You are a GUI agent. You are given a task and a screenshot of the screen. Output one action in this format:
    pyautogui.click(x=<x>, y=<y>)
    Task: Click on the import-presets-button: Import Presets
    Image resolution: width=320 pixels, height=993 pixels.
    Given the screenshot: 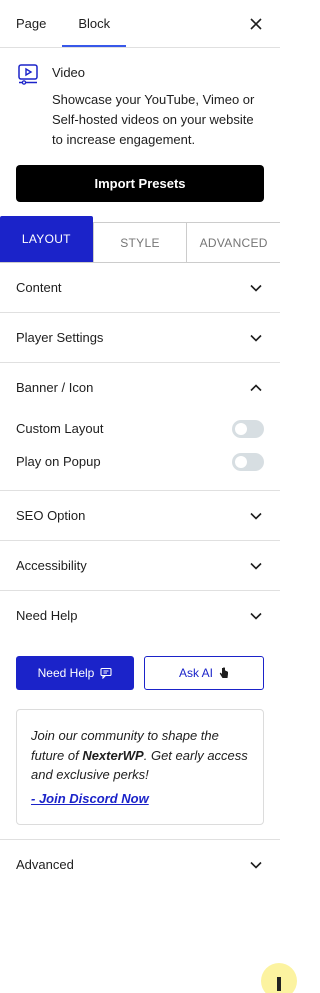 What is the action you would take?
    pyautogui.click(x=140, y=183)
    